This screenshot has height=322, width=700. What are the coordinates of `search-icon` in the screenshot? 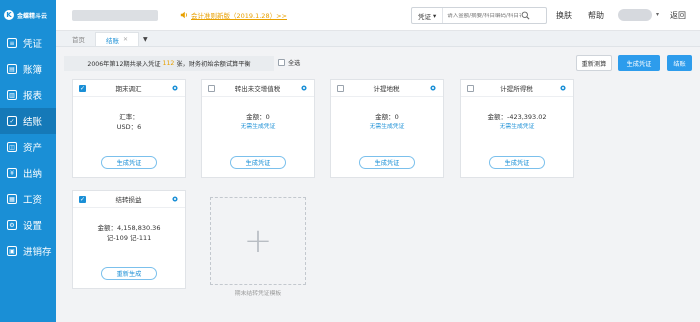 It's located at (525, 15).